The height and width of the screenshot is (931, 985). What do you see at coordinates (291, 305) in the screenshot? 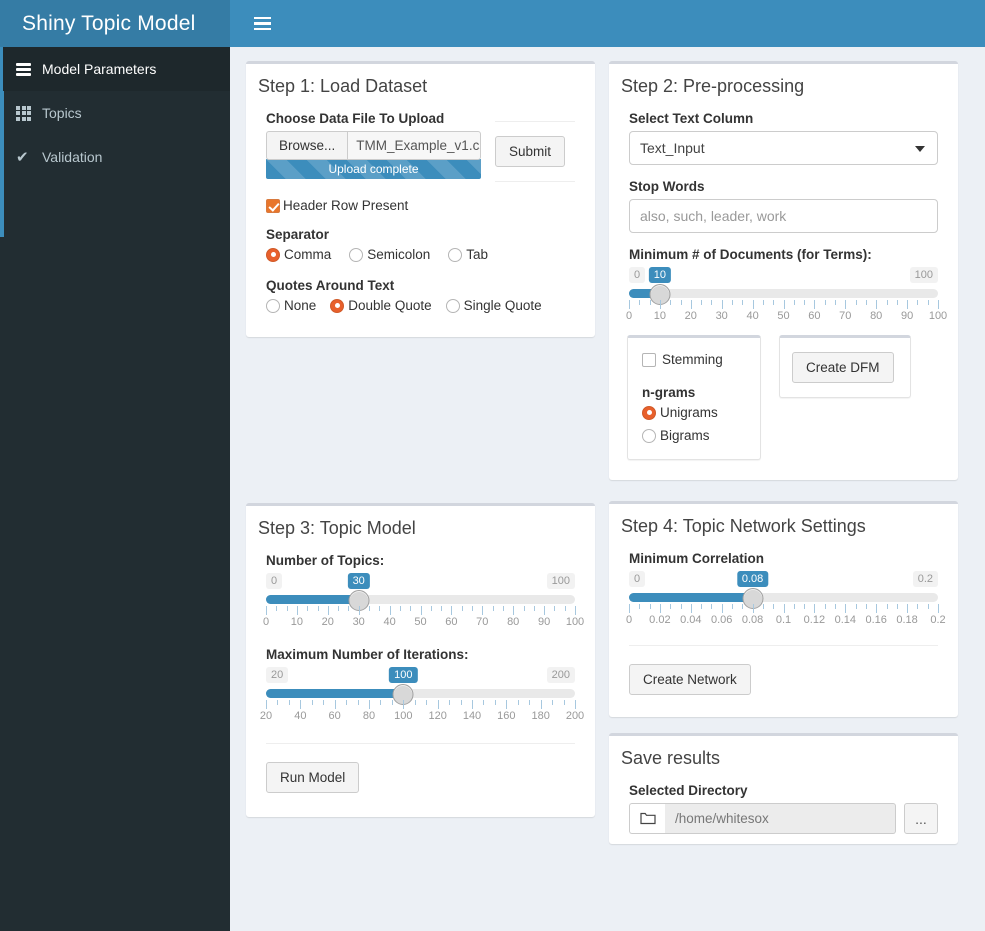
I see `radio-quotes-none: None` at bounding box center [291, 305].